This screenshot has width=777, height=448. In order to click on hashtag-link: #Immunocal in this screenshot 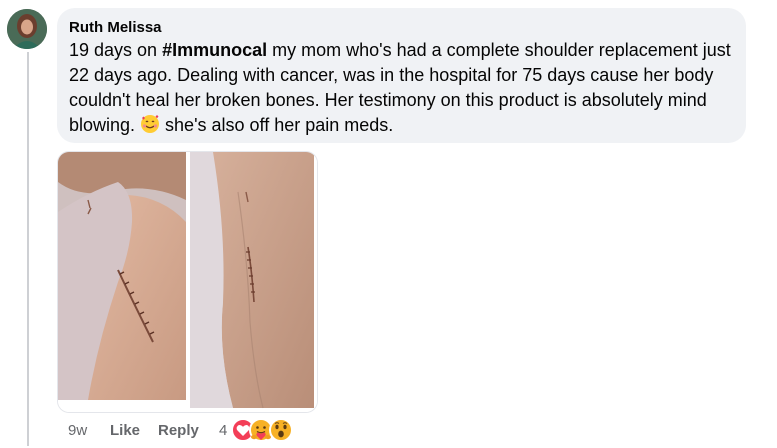, I will do `click(214, 50)`.